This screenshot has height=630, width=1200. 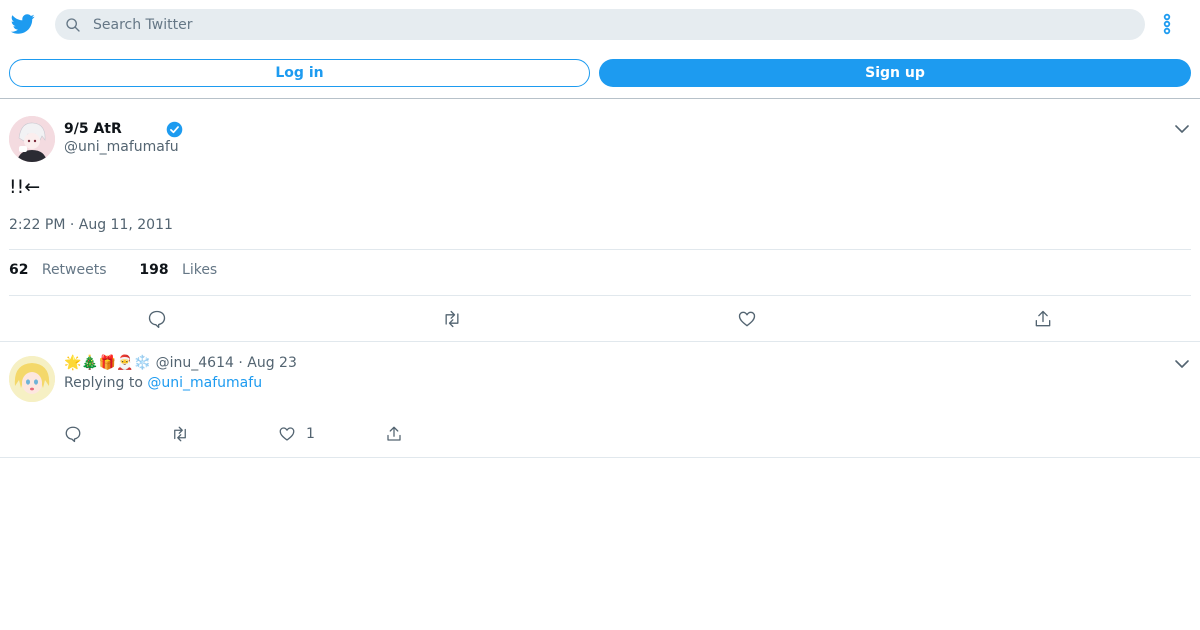 I want to click on user-handle: @uni_mafumafu, so click(x=121, y=147).